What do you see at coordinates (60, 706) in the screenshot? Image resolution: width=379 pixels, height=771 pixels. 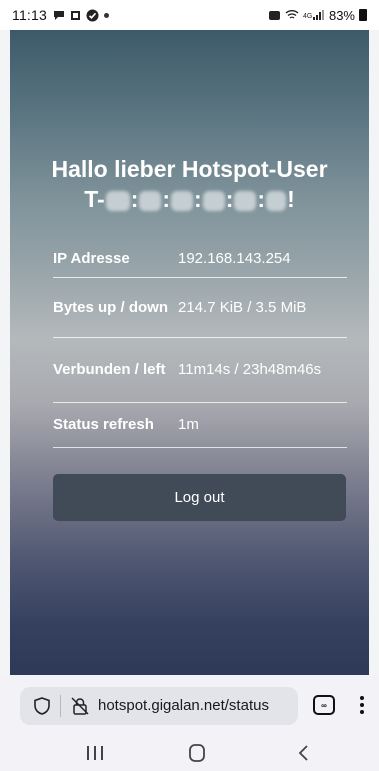 I see `divider` at bounding box center [60, 706].